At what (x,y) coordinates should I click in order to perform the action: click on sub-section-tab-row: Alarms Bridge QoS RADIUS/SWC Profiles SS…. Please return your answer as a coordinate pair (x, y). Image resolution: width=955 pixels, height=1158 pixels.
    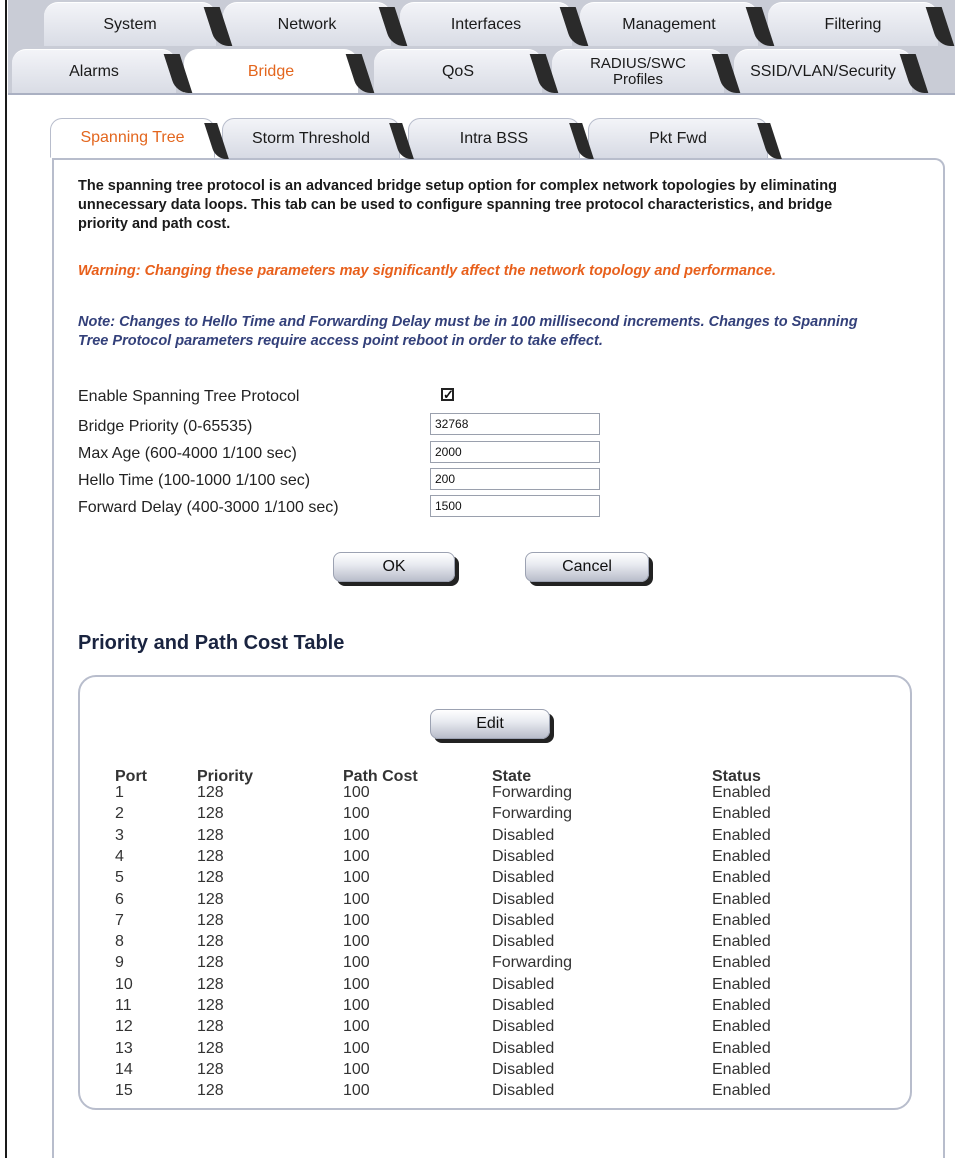
    Looking at the image, I should click on (481, 70).